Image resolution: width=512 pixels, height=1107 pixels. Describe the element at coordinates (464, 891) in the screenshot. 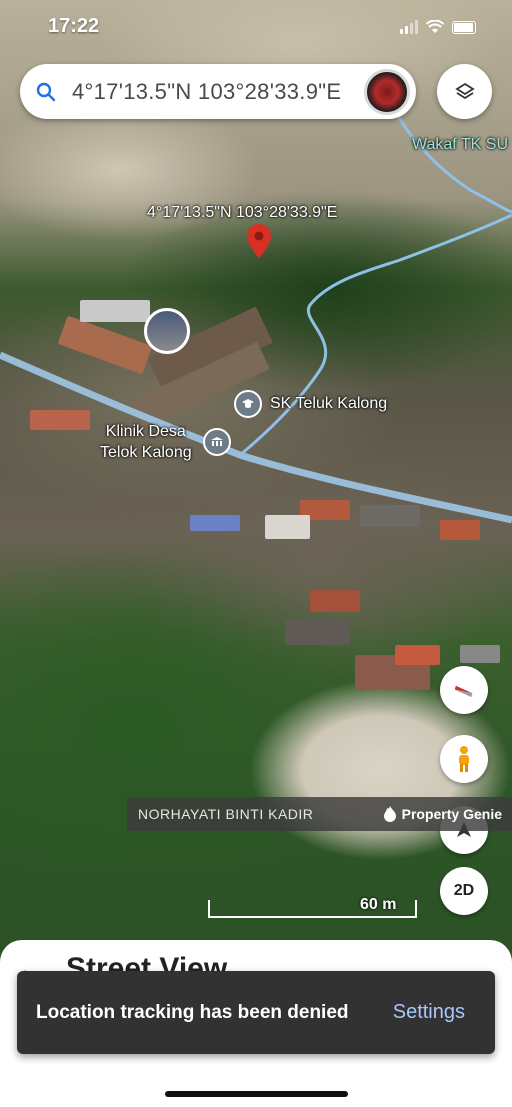

I see `view-mode-2d-button: 2D` at that location.